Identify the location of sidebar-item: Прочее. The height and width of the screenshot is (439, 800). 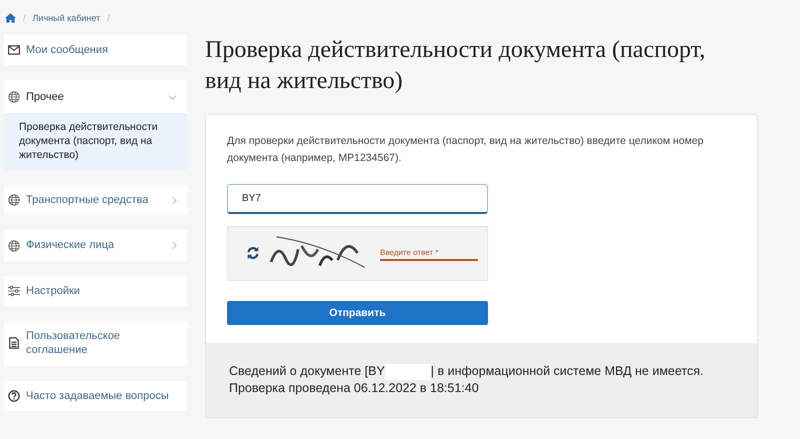
(95, 96).